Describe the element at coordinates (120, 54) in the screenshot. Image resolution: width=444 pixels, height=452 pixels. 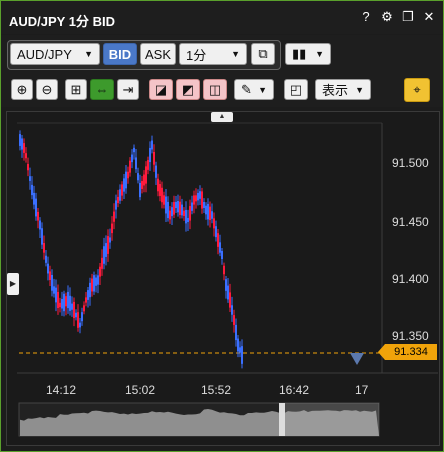
I see `bid-button: BID` at that location.